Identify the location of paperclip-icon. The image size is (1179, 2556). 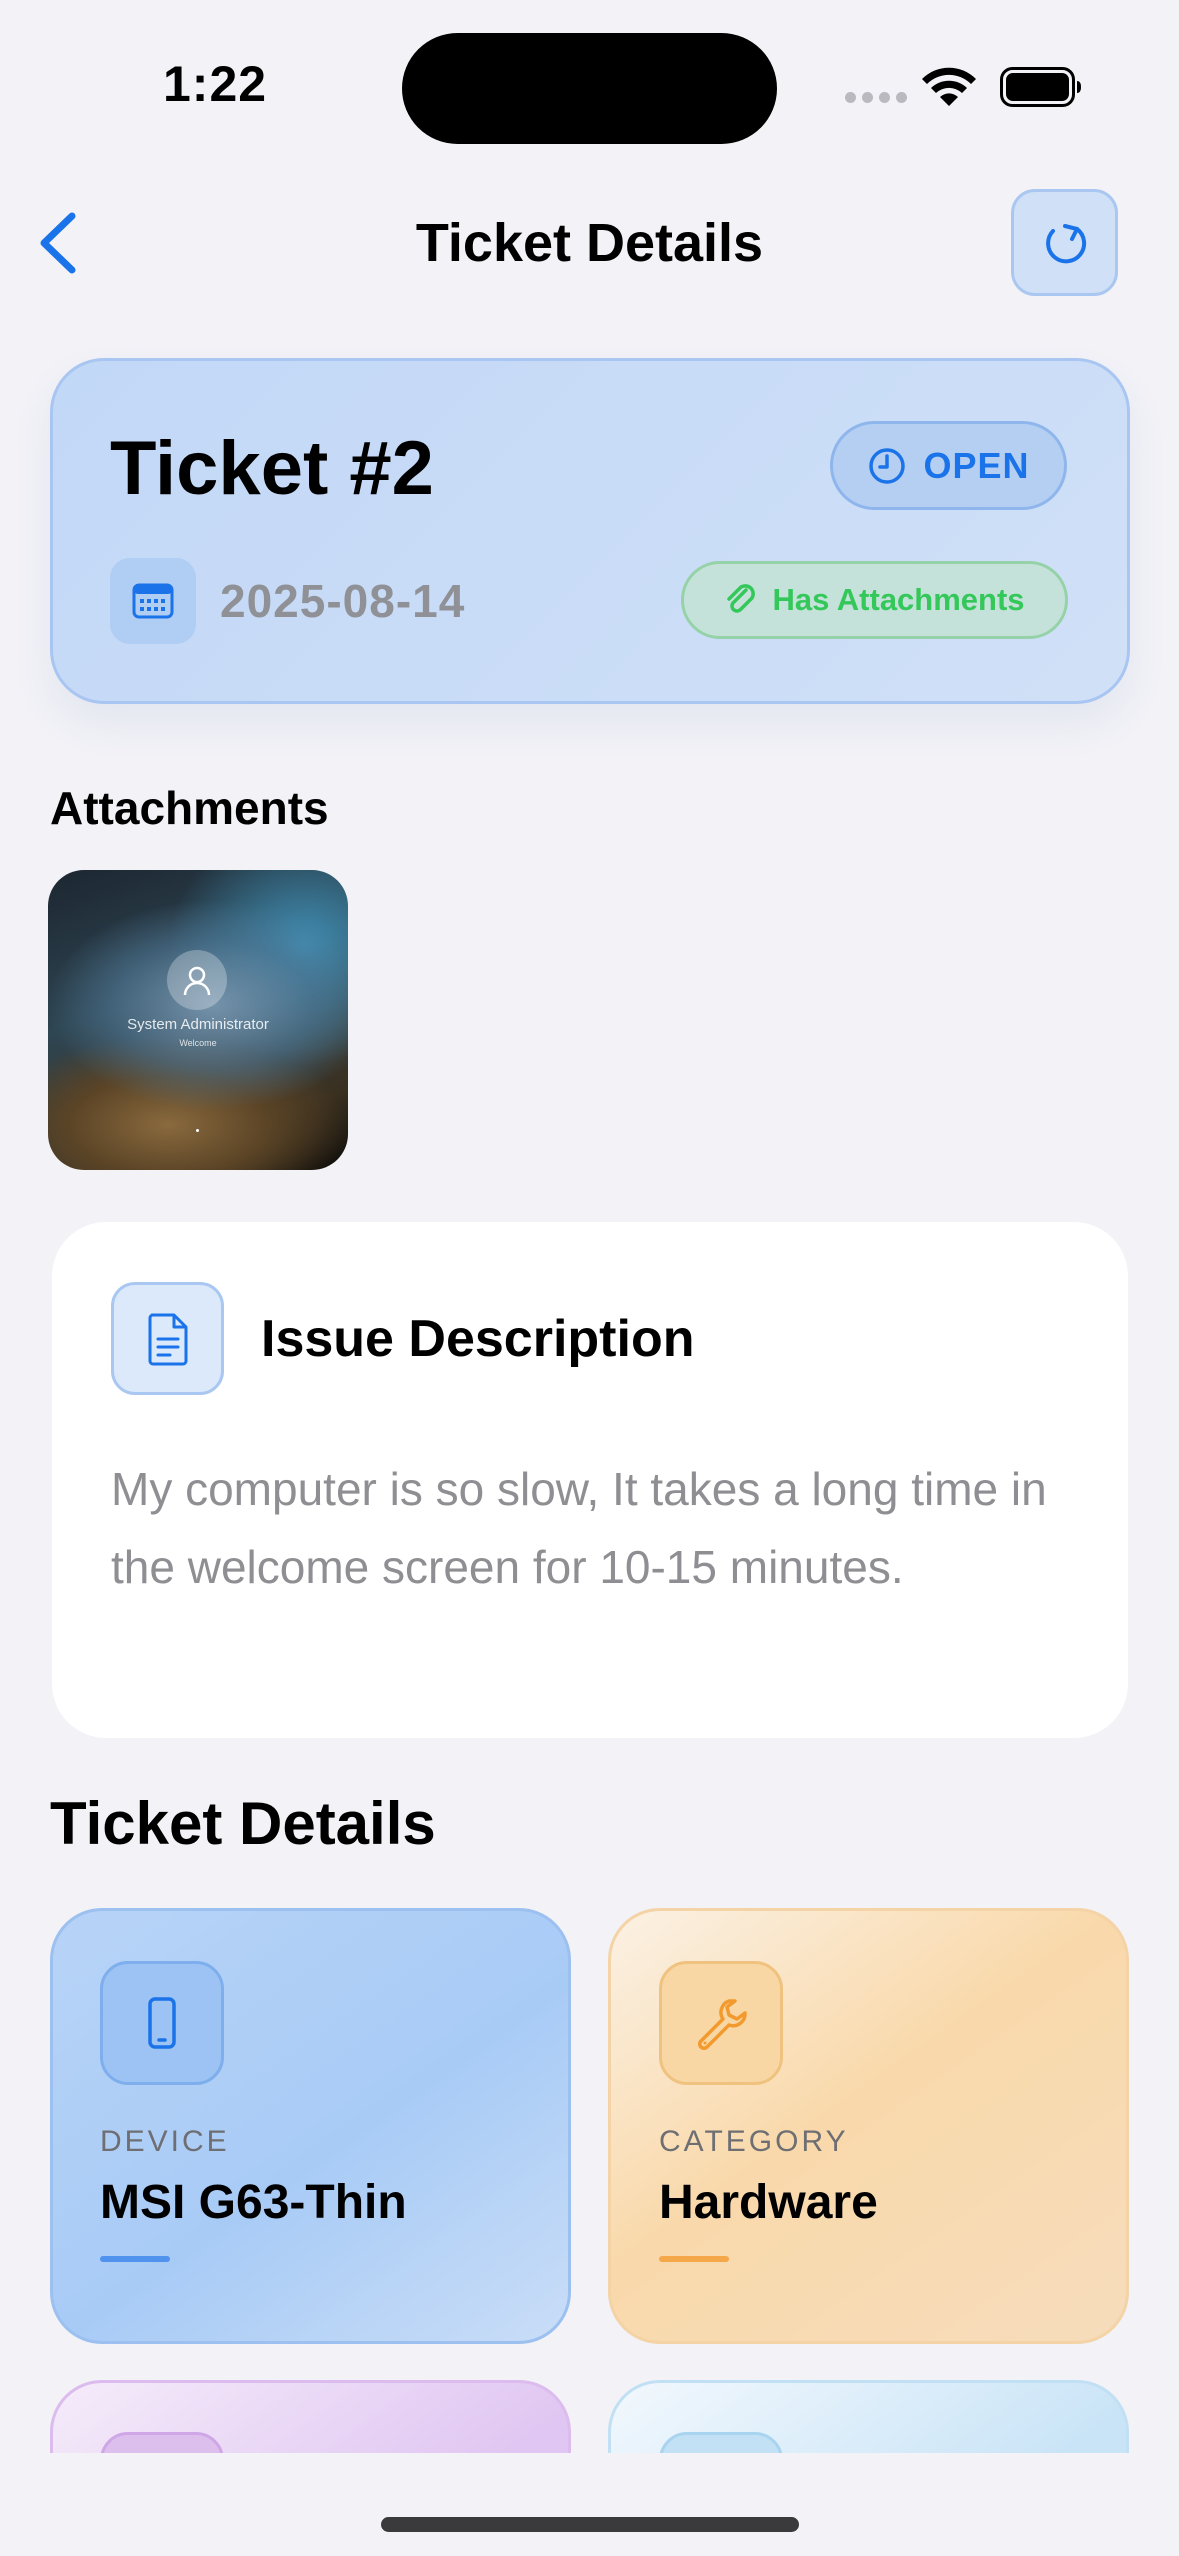
(741, 598).